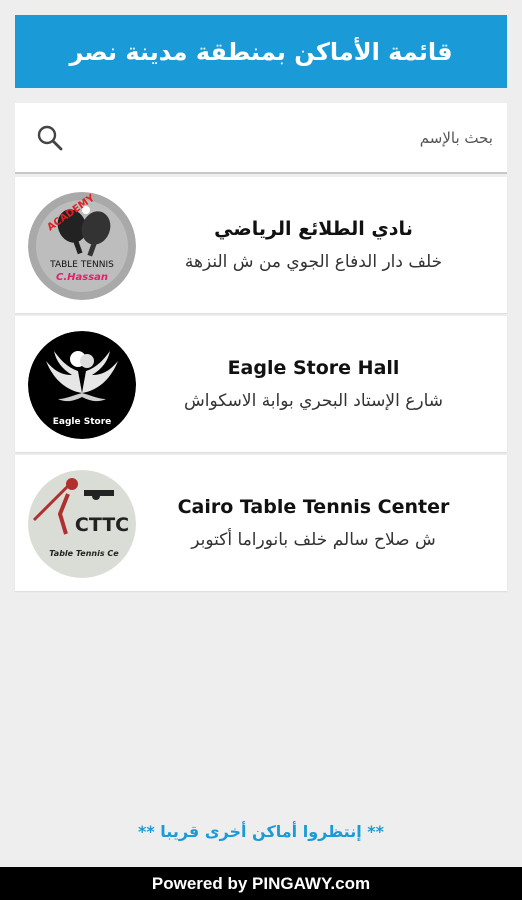 The image size is (522, 900). I want to click on footer-powered-by: Powered by PINGAWY.com, so click(261, 883).